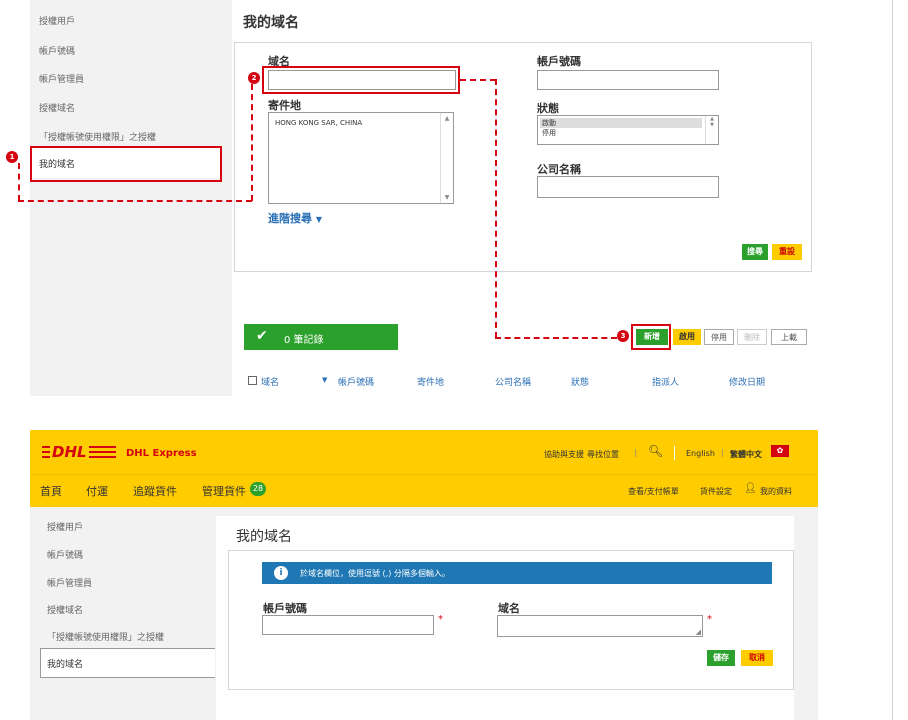  I want to click on nav-ship: 付運, so click(97, 491).